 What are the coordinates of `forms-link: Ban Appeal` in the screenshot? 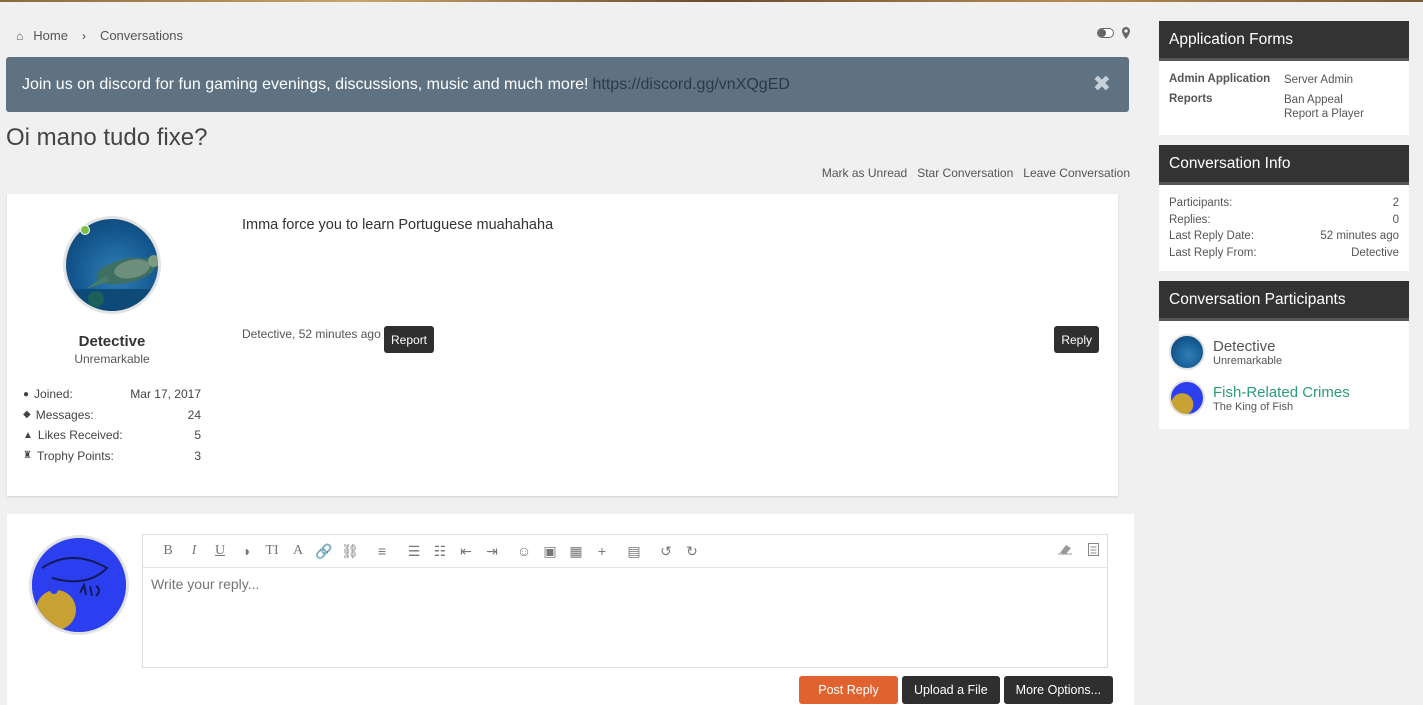 It's located at (1324, 100).